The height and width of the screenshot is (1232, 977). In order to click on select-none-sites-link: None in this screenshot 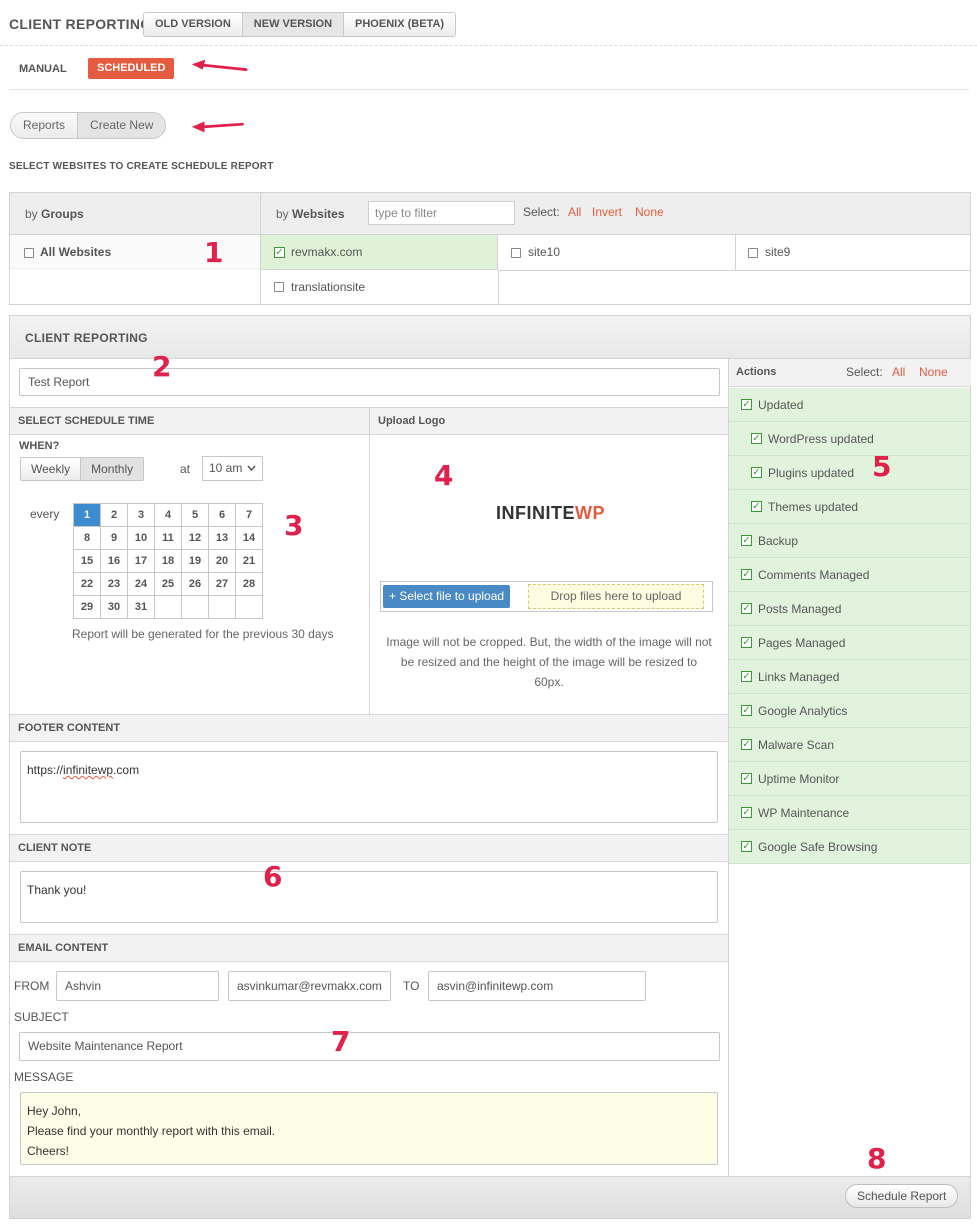, I will do `click(649, 212)`.